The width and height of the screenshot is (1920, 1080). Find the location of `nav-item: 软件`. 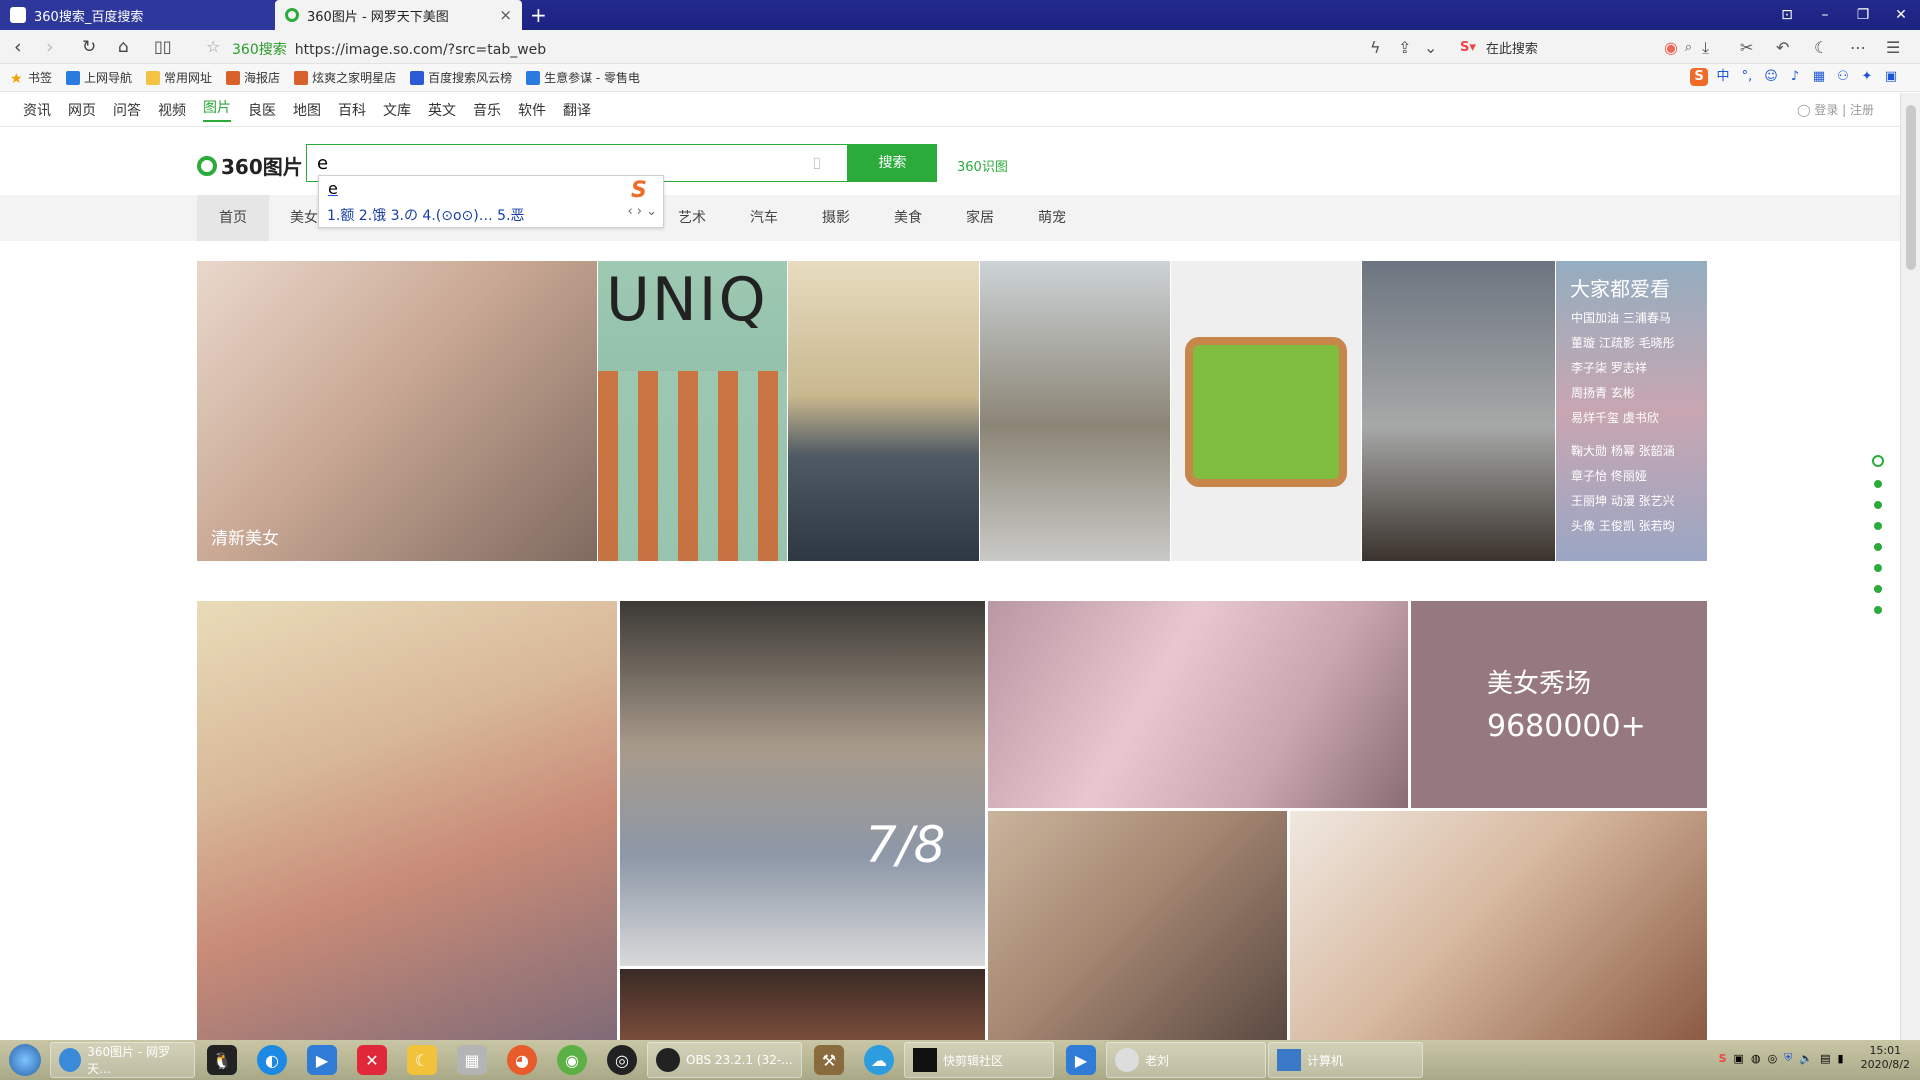

nav-item: 软件 is located at coordinates (532, 110).